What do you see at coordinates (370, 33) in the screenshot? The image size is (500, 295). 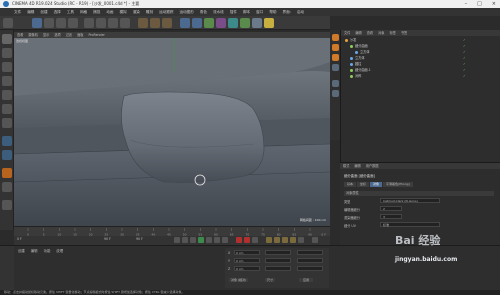 I see `objmgr-menu-item: 查看` at bounding box center [370, 33].